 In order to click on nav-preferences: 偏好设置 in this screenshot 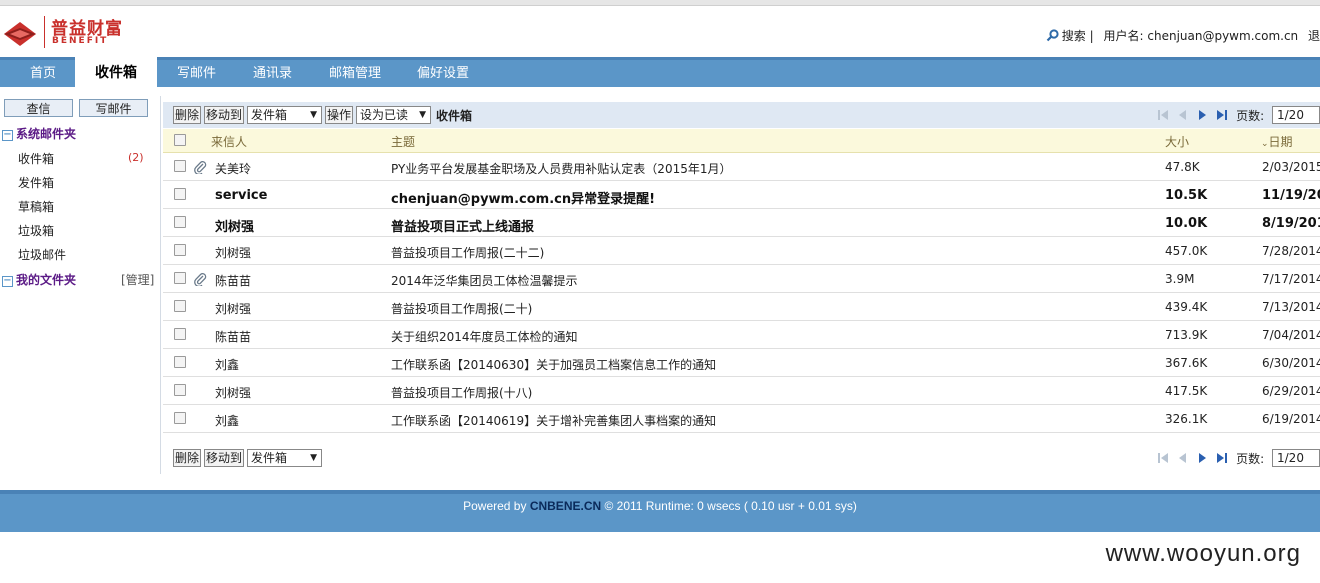, I will do `click(443, 73)`.